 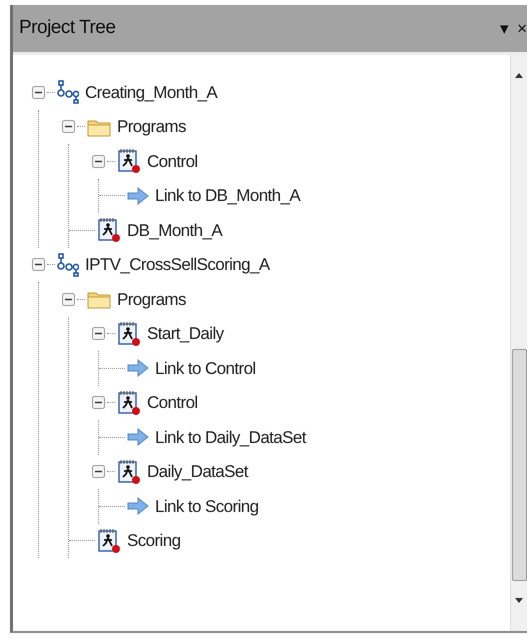 What do you see at coordinates (67, 28) in the screenshot?
I see `panel-title: Project Tree` at bounding box center [67, 28].